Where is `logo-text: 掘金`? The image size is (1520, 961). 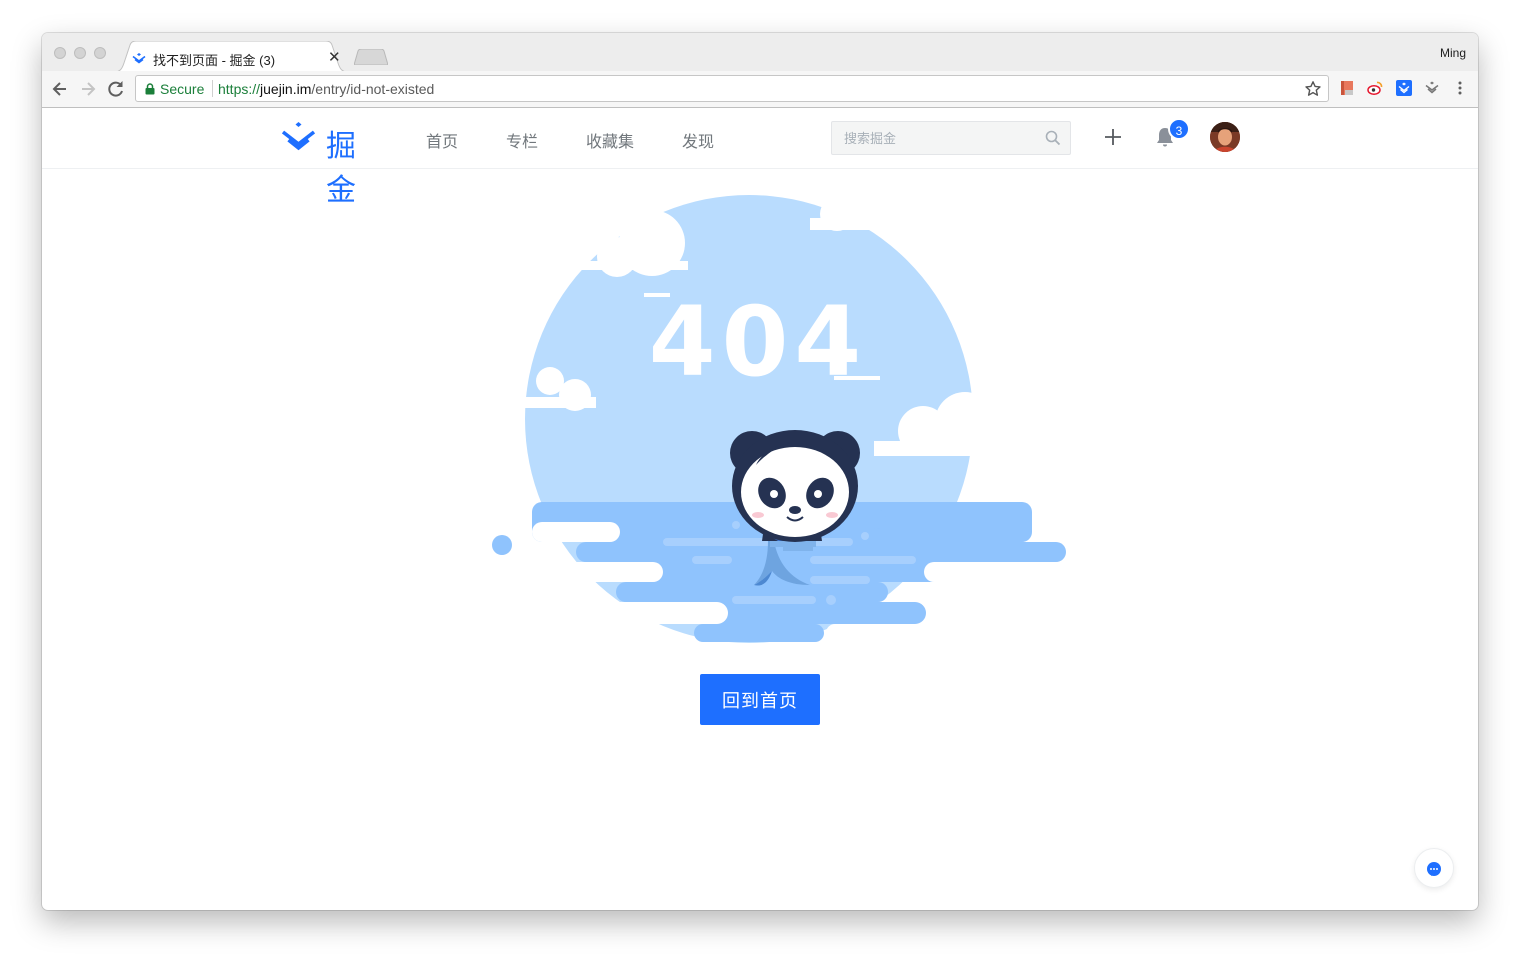
logo-text: 掘金 is located at coordinates (341, 168).